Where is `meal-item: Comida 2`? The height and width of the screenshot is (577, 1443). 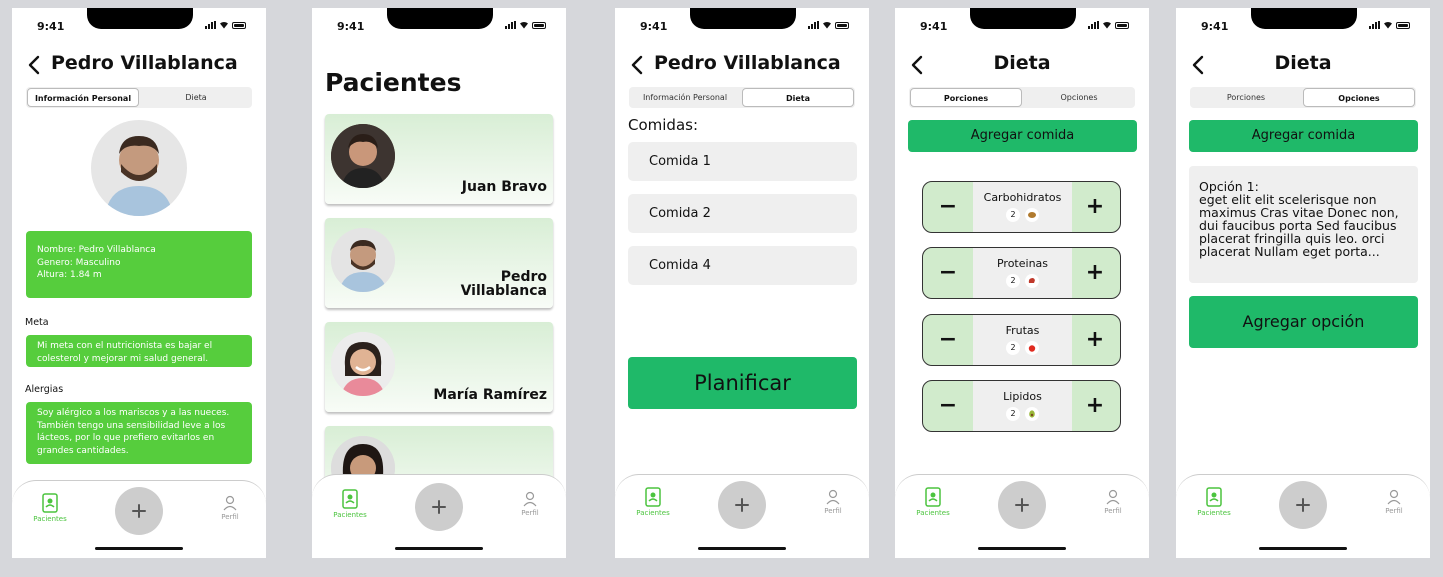
meal-item: Comida 2 is located at coordinates (742, 213).